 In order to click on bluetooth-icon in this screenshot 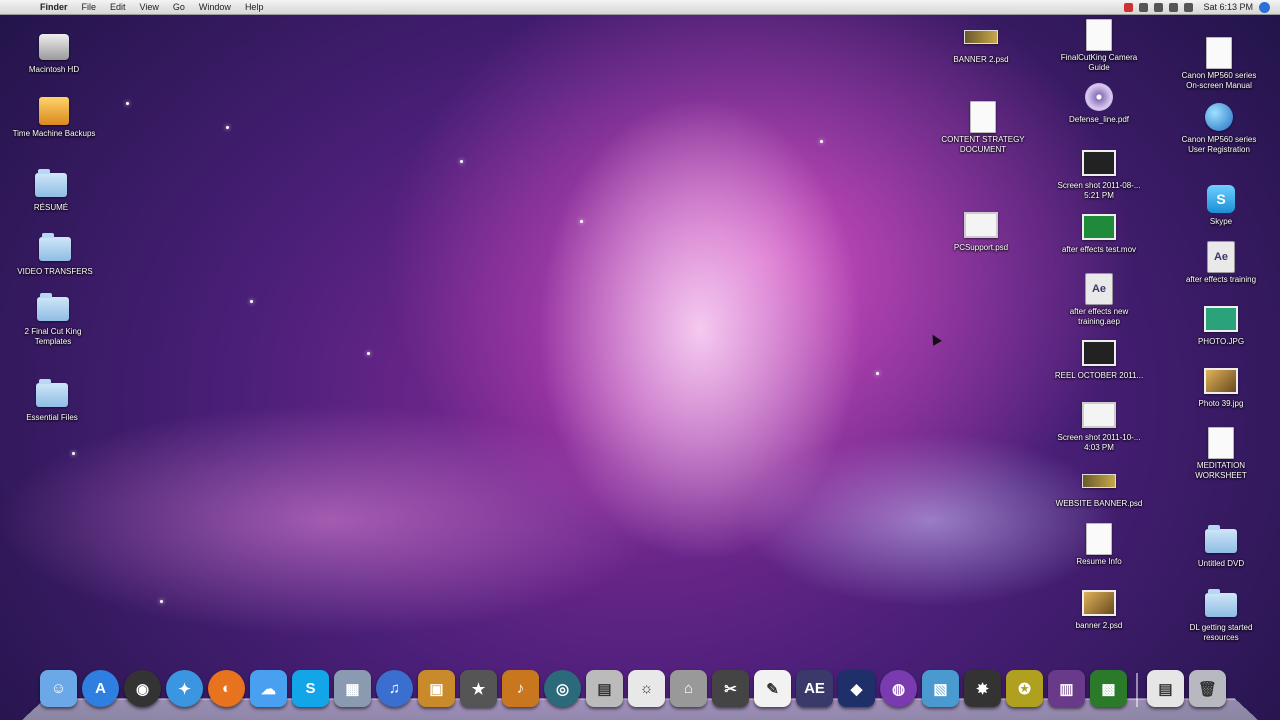, I will do `click(1144, 7)`.